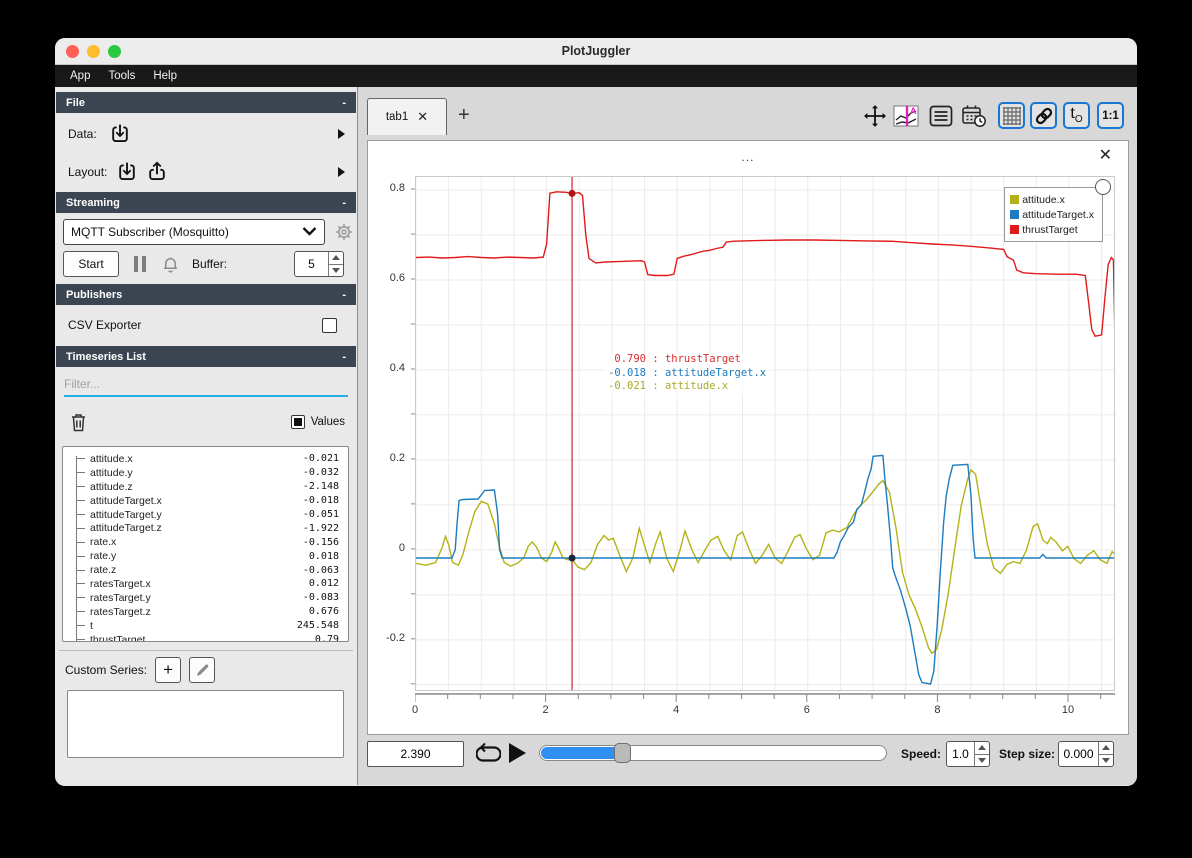  What do you see at coordinates (165, 76) in the screenshot?
I see `menu-help: Help` at bounding box center [165, 76].